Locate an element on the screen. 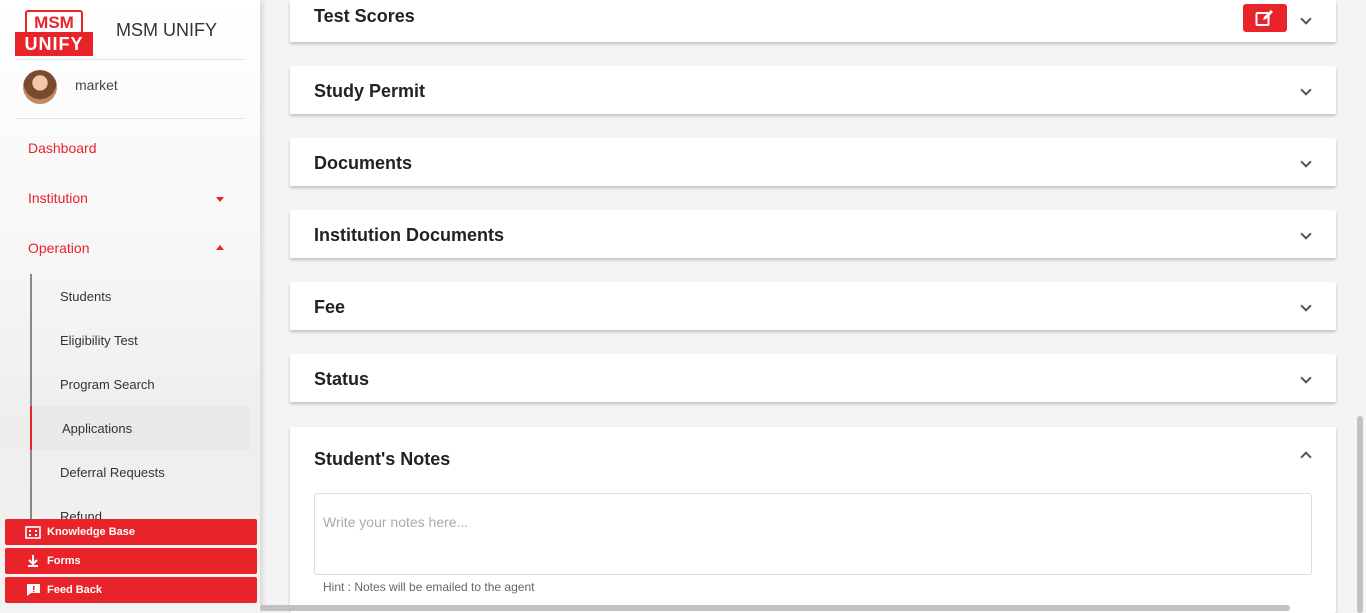  username: market is located at coordinates (96, 85).